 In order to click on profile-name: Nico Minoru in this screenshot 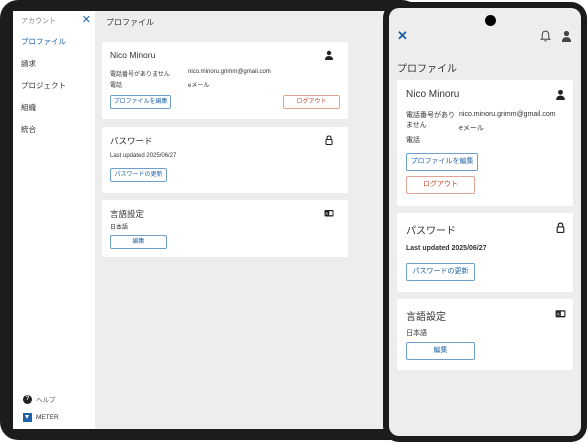, I will do `click(133, 55)`.